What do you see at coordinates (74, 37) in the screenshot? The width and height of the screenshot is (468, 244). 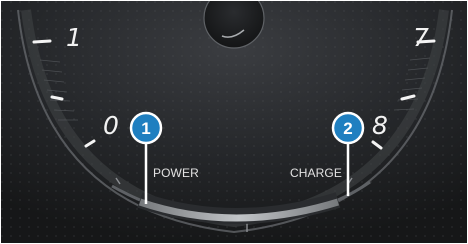 I see `scale-label-1: 1` at bounding box center [74, 37].